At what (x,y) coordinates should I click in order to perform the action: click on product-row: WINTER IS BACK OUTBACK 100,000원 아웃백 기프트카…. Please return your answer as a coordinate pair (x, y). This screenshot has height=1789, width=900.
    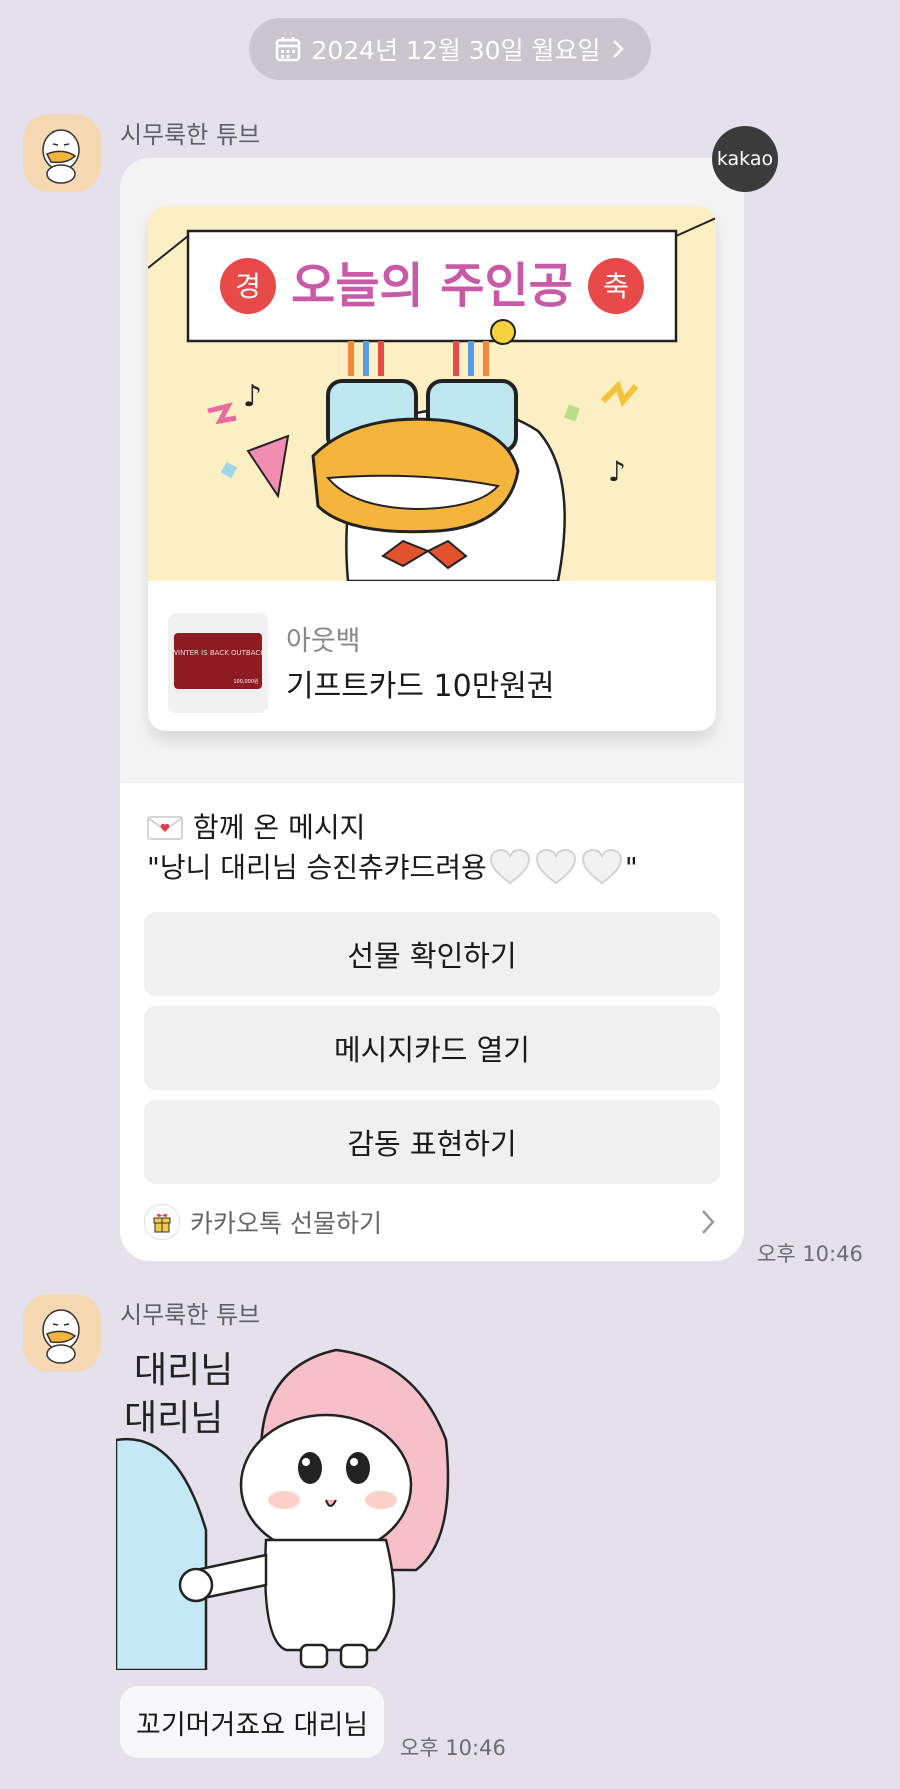
    Looking at the image, I should click on (432, 656).